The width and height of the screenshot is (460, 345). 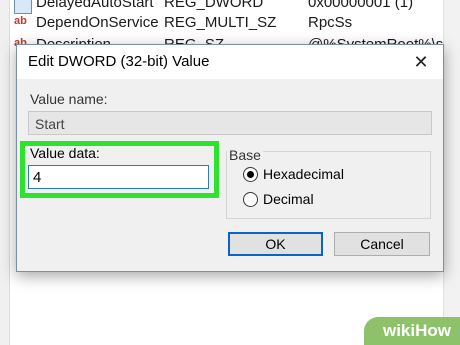 I want to click on close-icon: ✕, so click(x=421, y=62).